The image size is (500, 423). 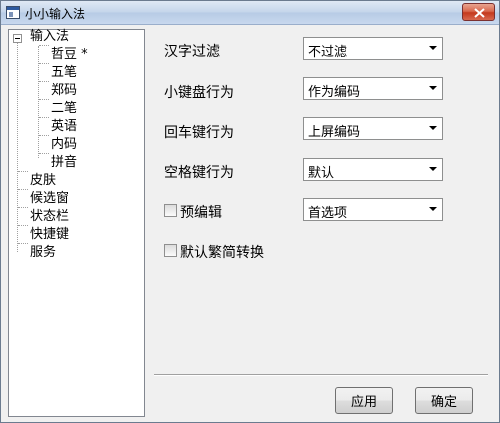 I want to click on tree-item-neima: 内码, so click(x=64, y=145).